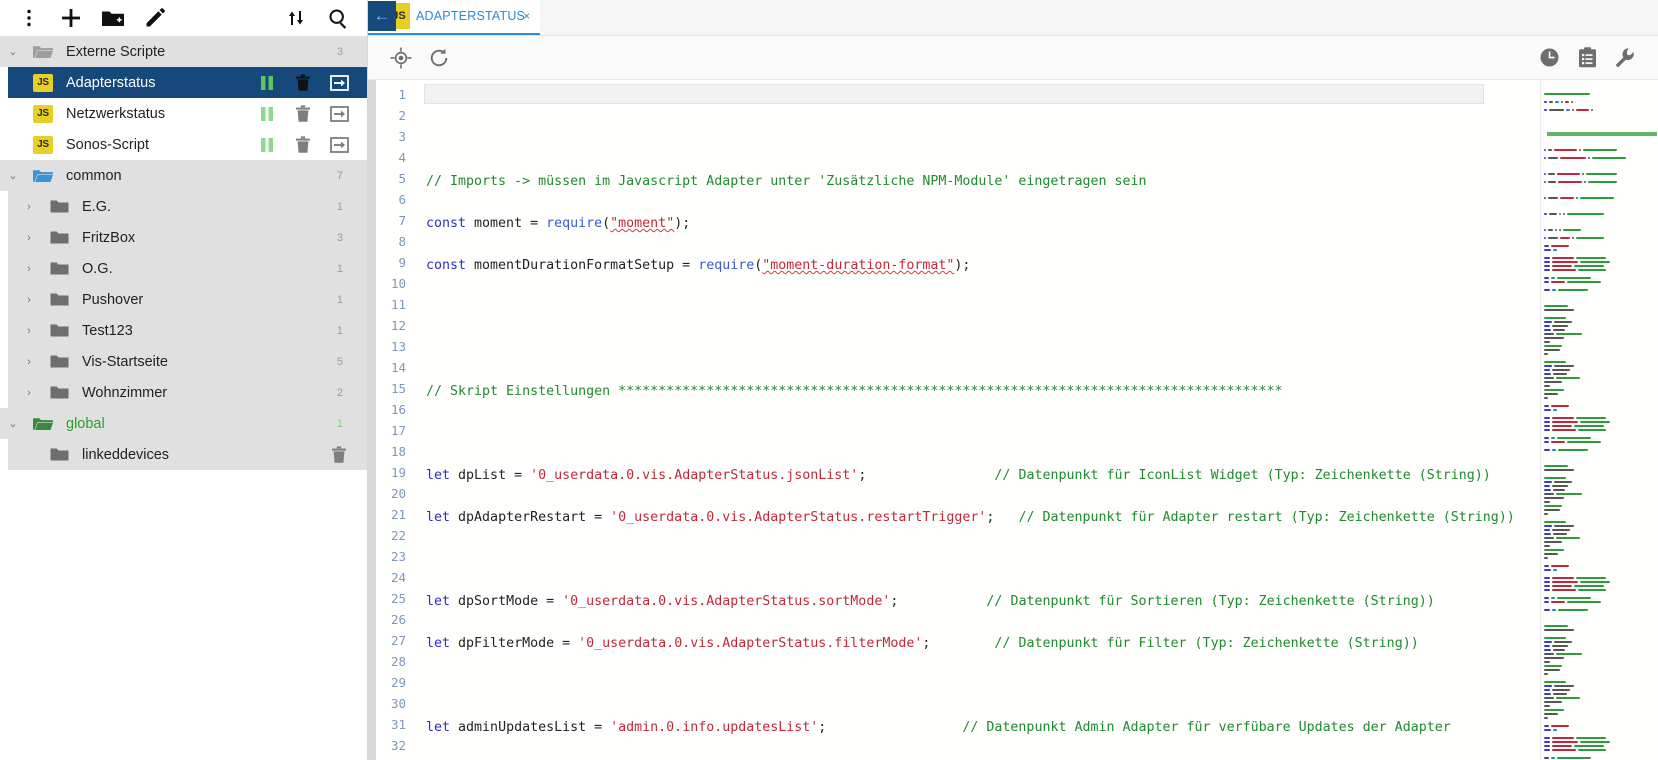 The width and height of the screenshot is (1658, 760). I want to click on tree-folder-label: FritzBox, so click(109, 237).